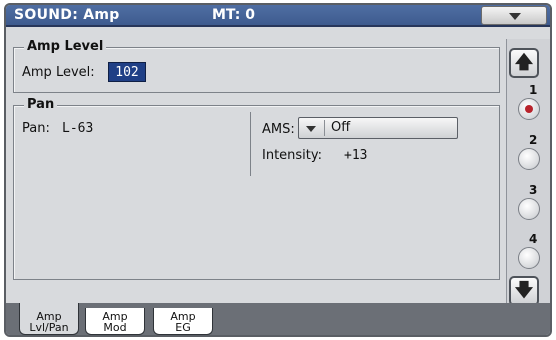 This screenshot has width=556, height=340. What do you see at coordinates (58, 72) in the screenshot?
I see `amp-level-label: Amp Level:` at bounding box center [58, 72].